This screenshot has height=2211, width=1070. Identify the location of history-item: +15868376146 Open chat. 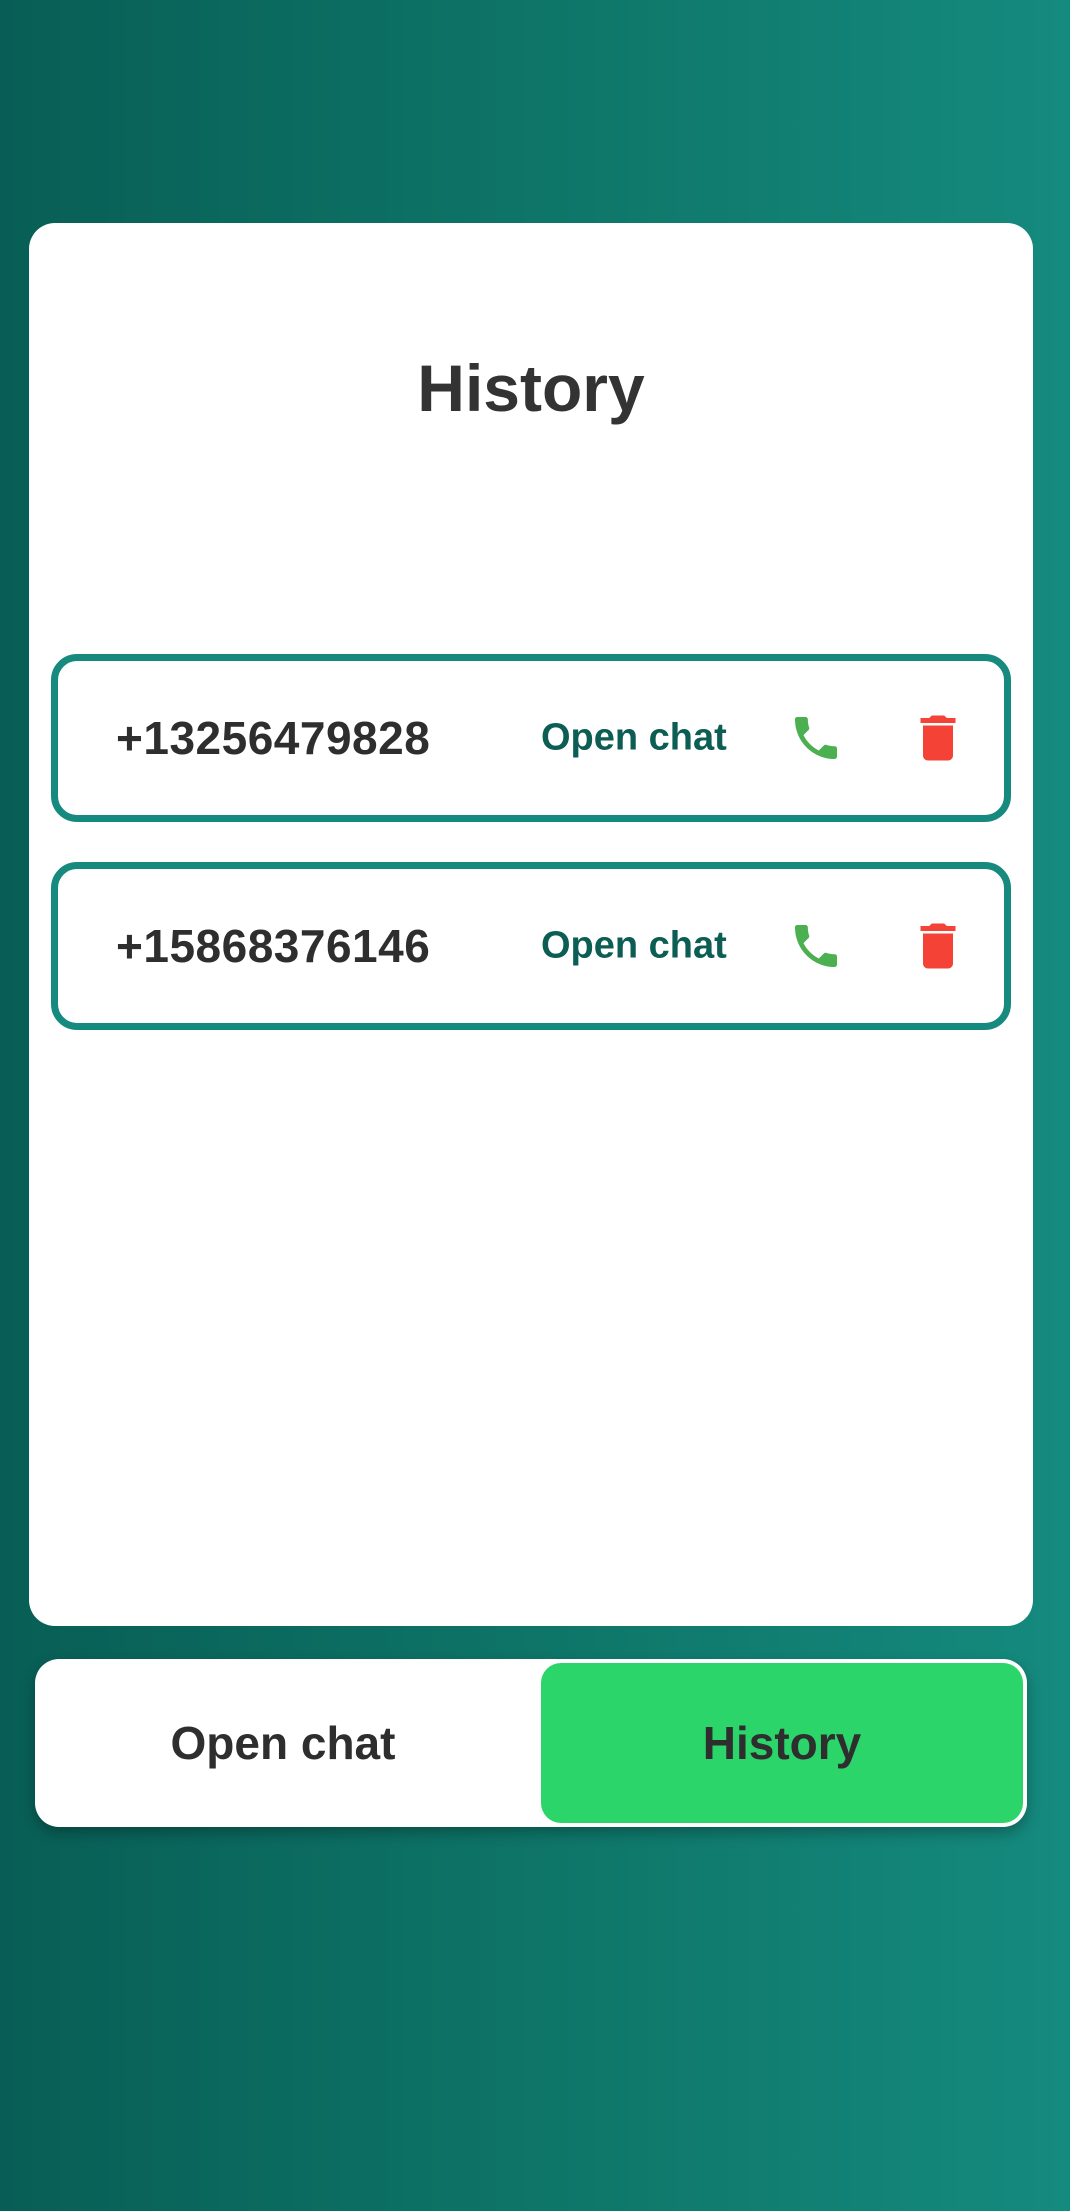
(531, 946).